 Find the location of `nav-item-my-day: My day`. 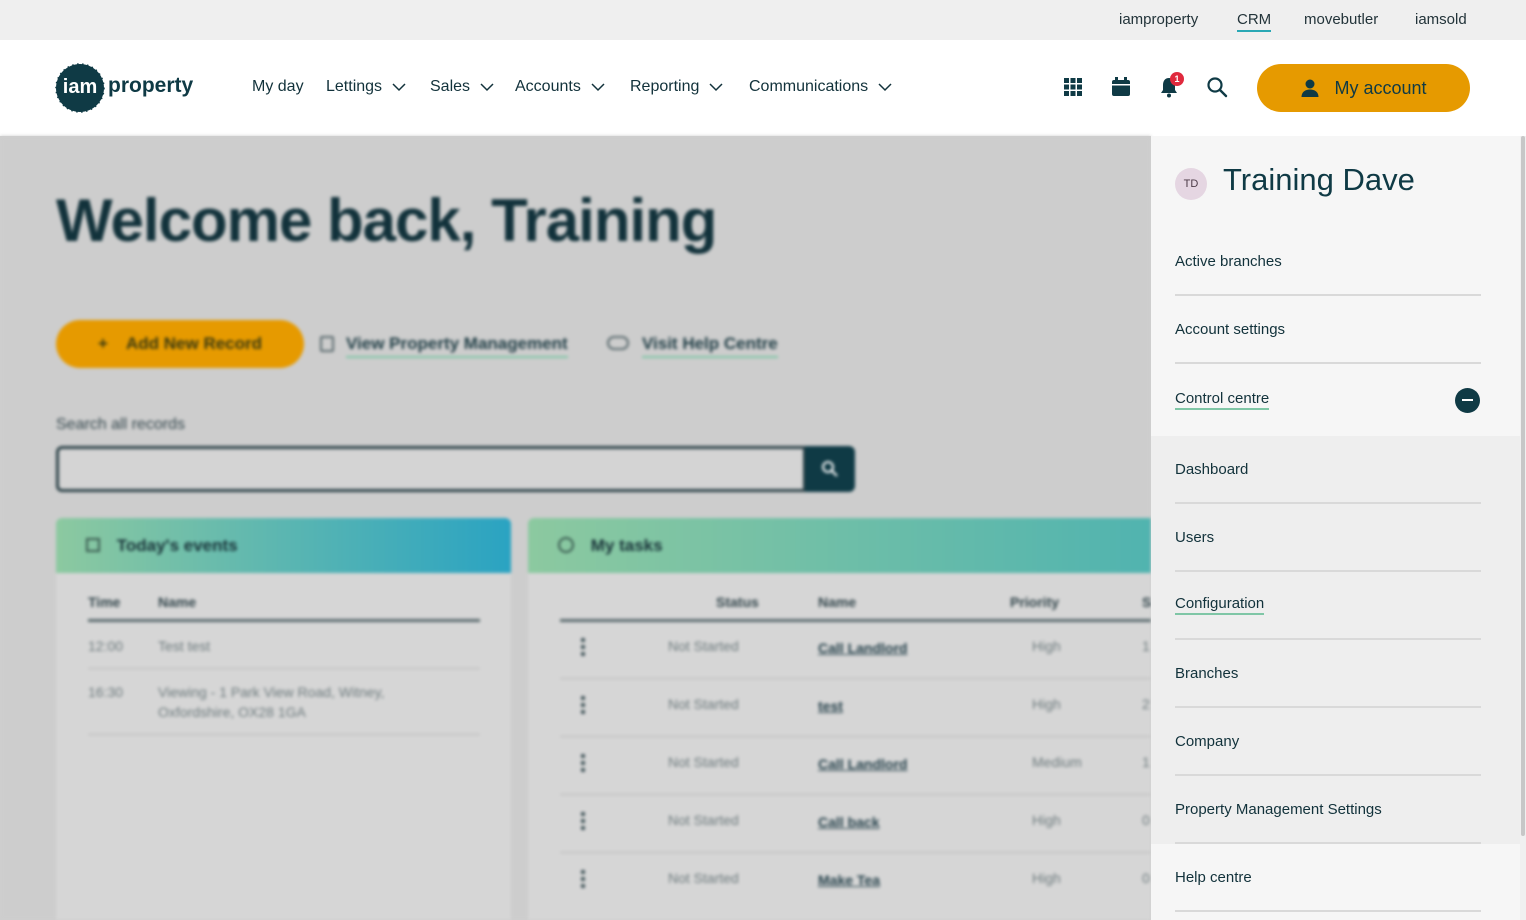

nav-item-my-day: My day is located at coordinates (278, 87).